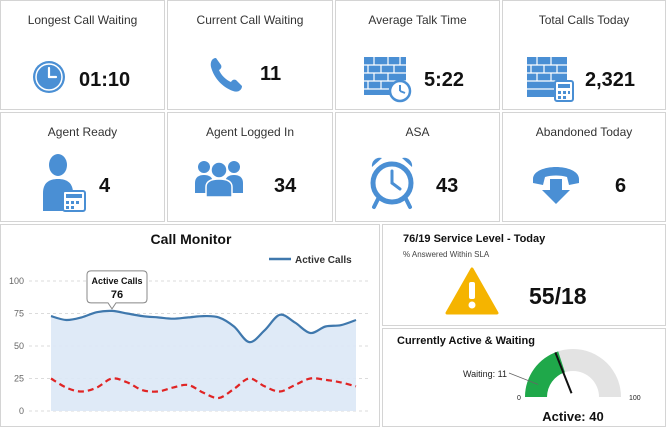  I want to click on y-tick-label: 0, so click(21, 411).